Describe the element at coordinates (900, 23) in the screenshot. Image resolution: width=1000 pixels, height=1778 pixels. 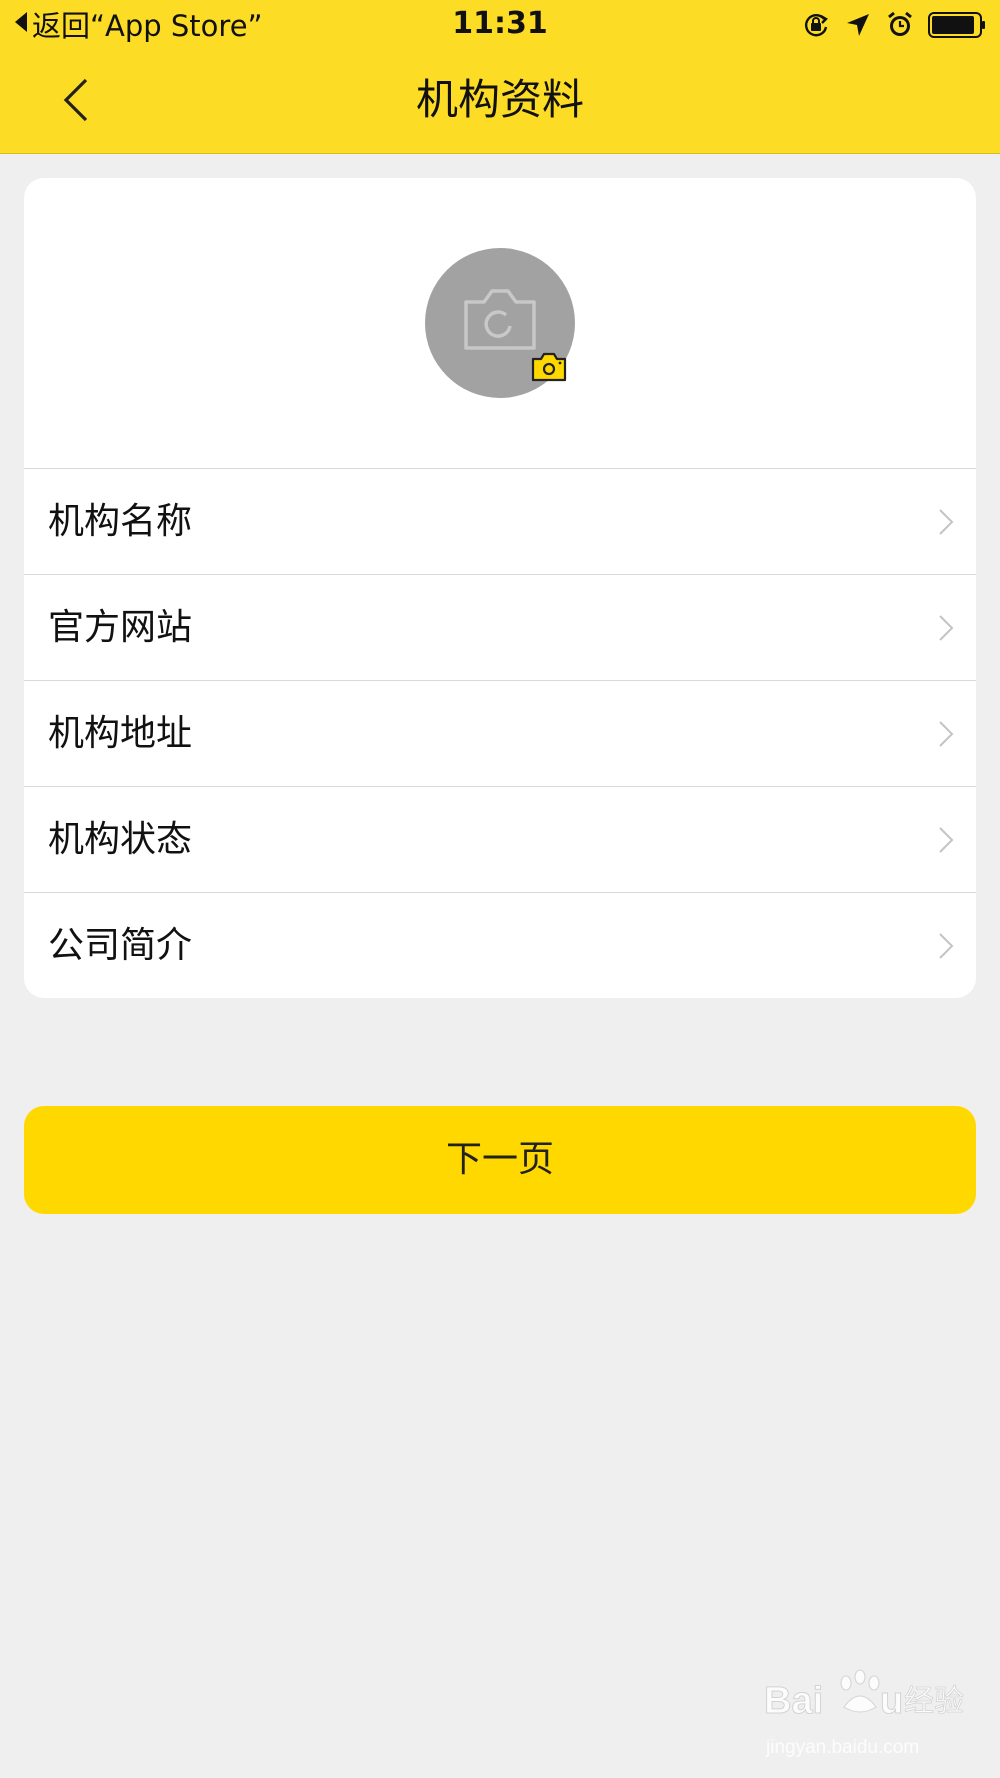
I see `alarm-icon` at that location.